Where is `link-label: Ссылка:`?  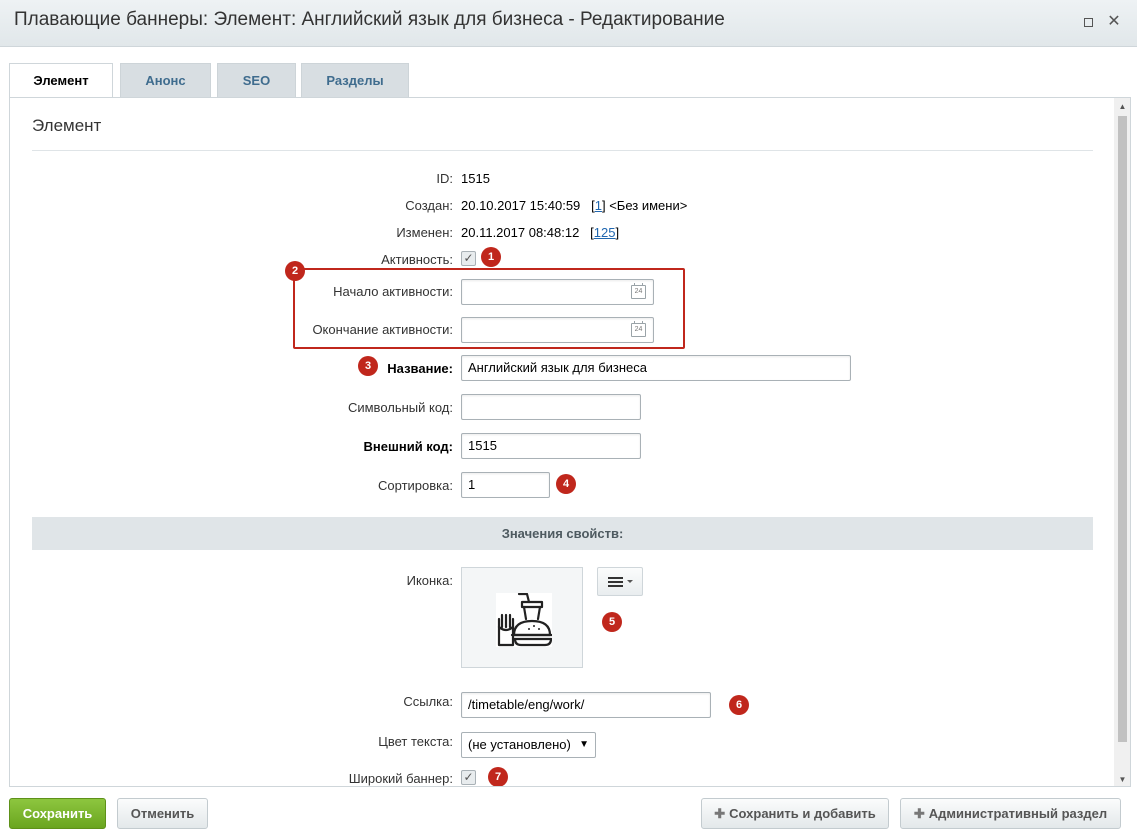
link-label: Ссылка: is located at coordinates (428, 701).